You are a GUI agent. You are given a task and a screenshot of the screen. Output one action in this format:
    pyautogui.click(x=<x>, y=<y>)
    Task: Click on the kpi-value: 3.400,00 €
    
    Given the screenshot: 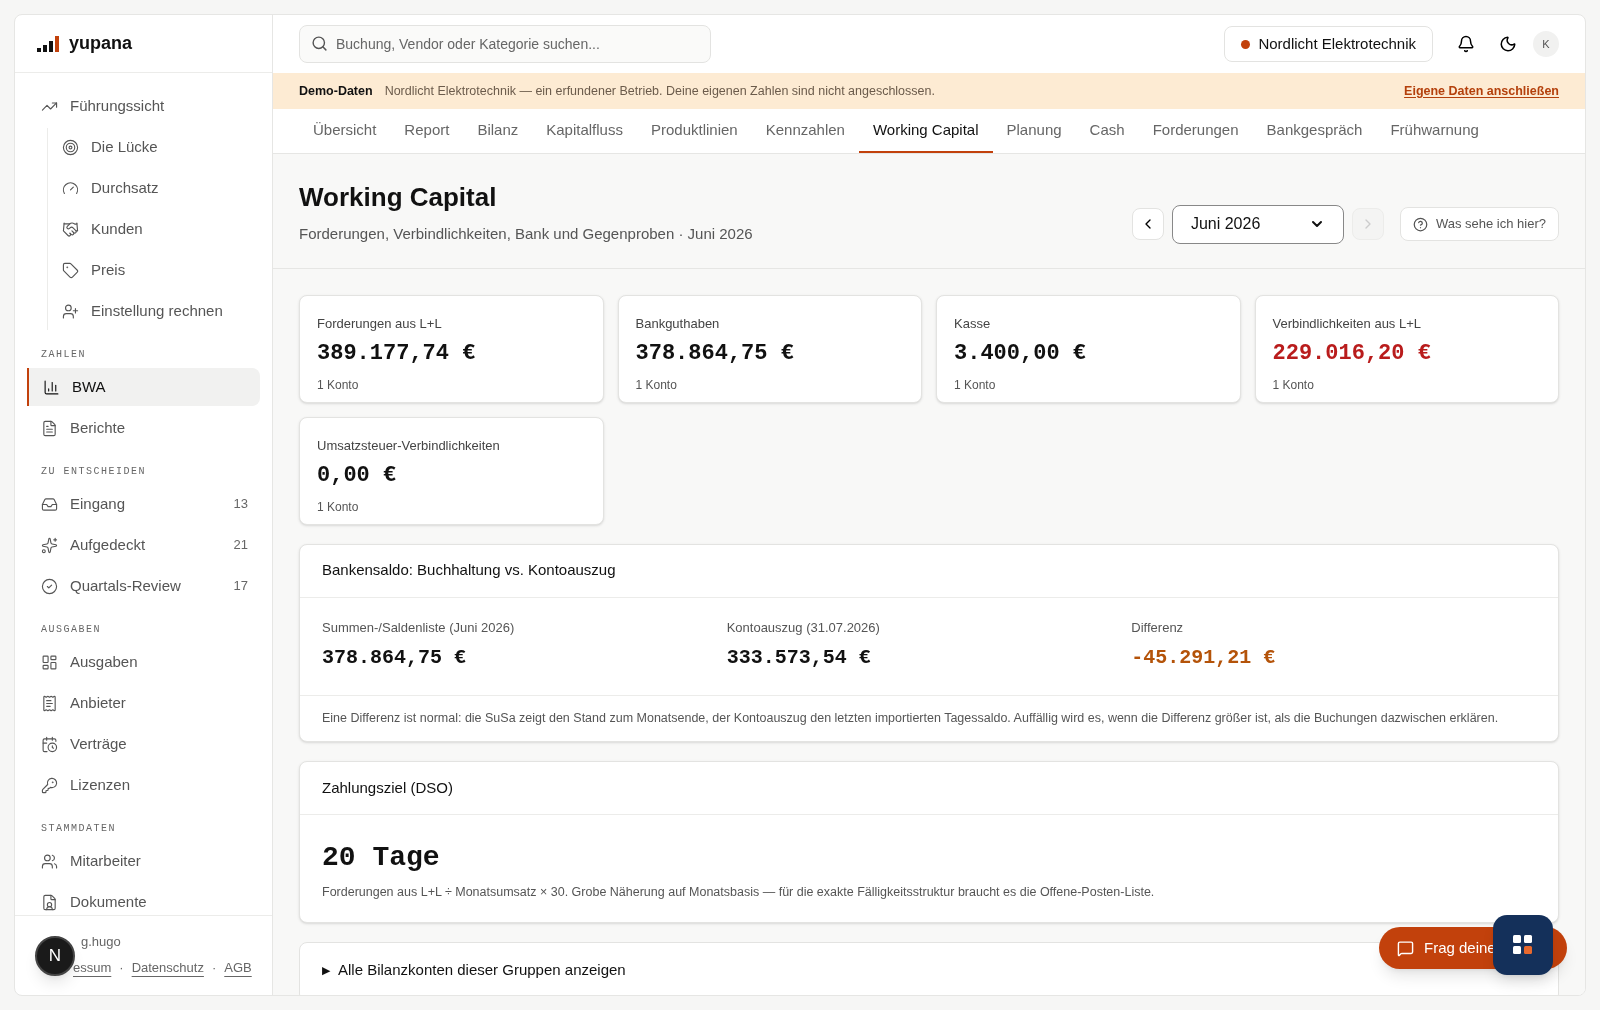 What is the action you would take?
    pyautogui.click(x=1021, y=354)
    